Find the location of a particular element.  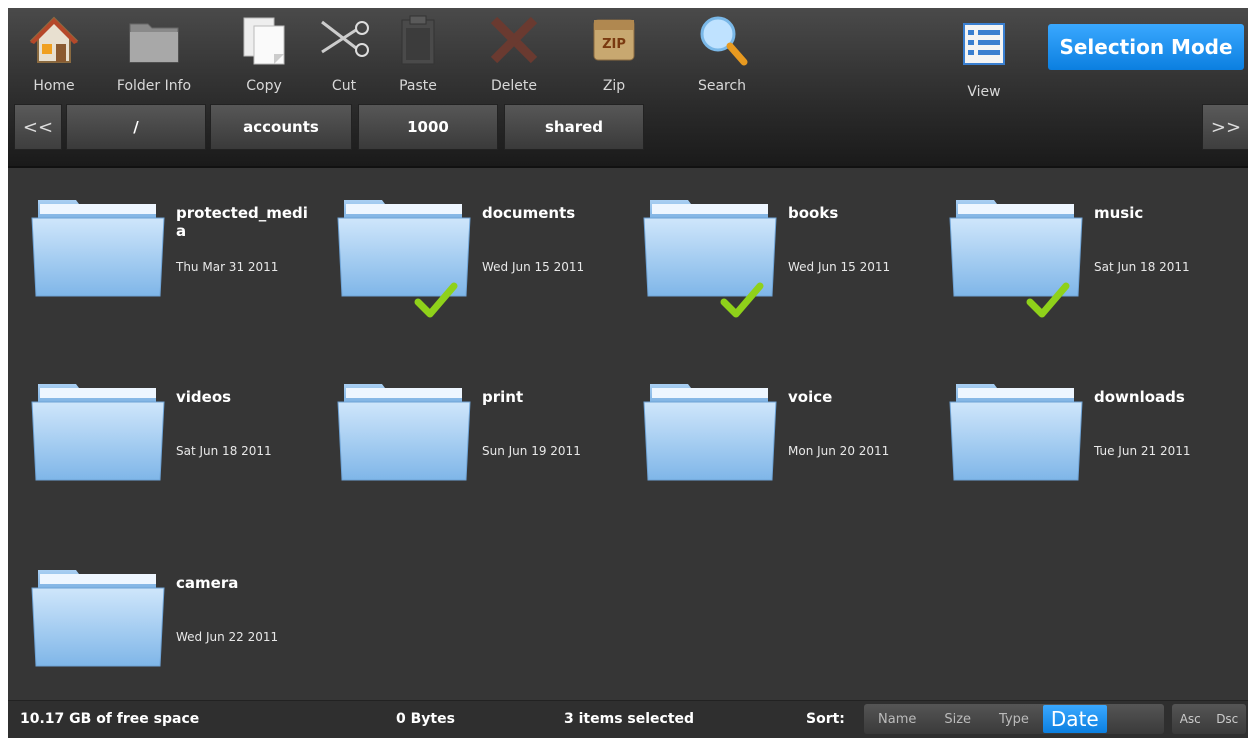

folder-name: downloads is located at coordinates (1139, 397).